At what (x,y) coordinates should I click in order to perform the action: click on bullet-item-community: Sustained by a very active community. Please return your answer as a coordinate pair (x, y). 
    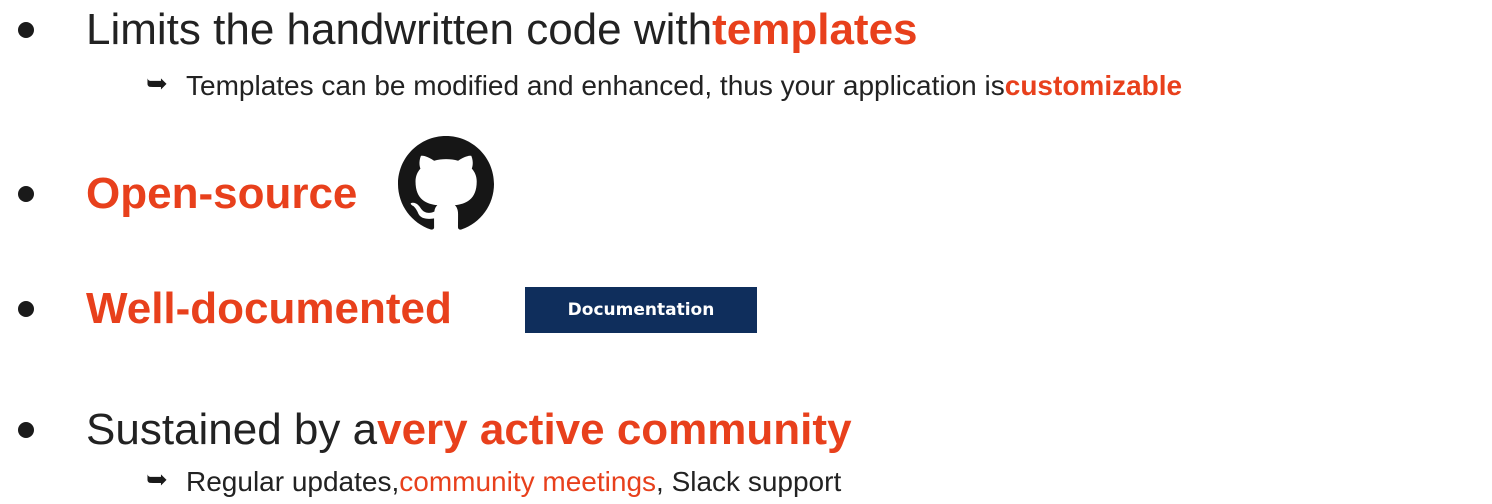
    Looking at the image, I should click on (469, 430).